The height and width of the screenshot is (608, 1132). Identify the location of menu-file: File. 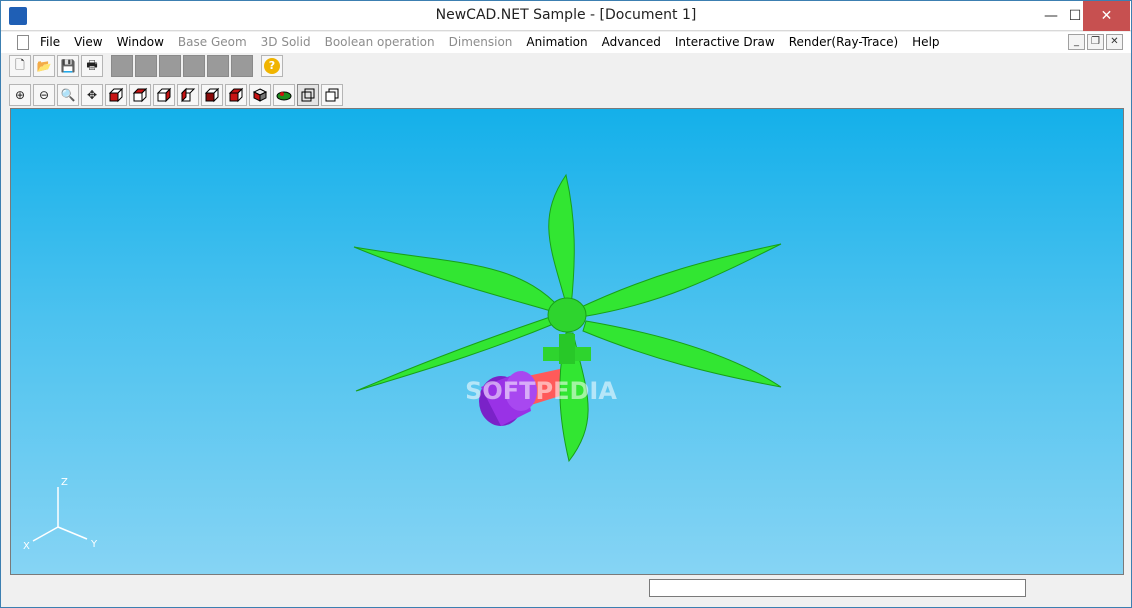
(50, 42).